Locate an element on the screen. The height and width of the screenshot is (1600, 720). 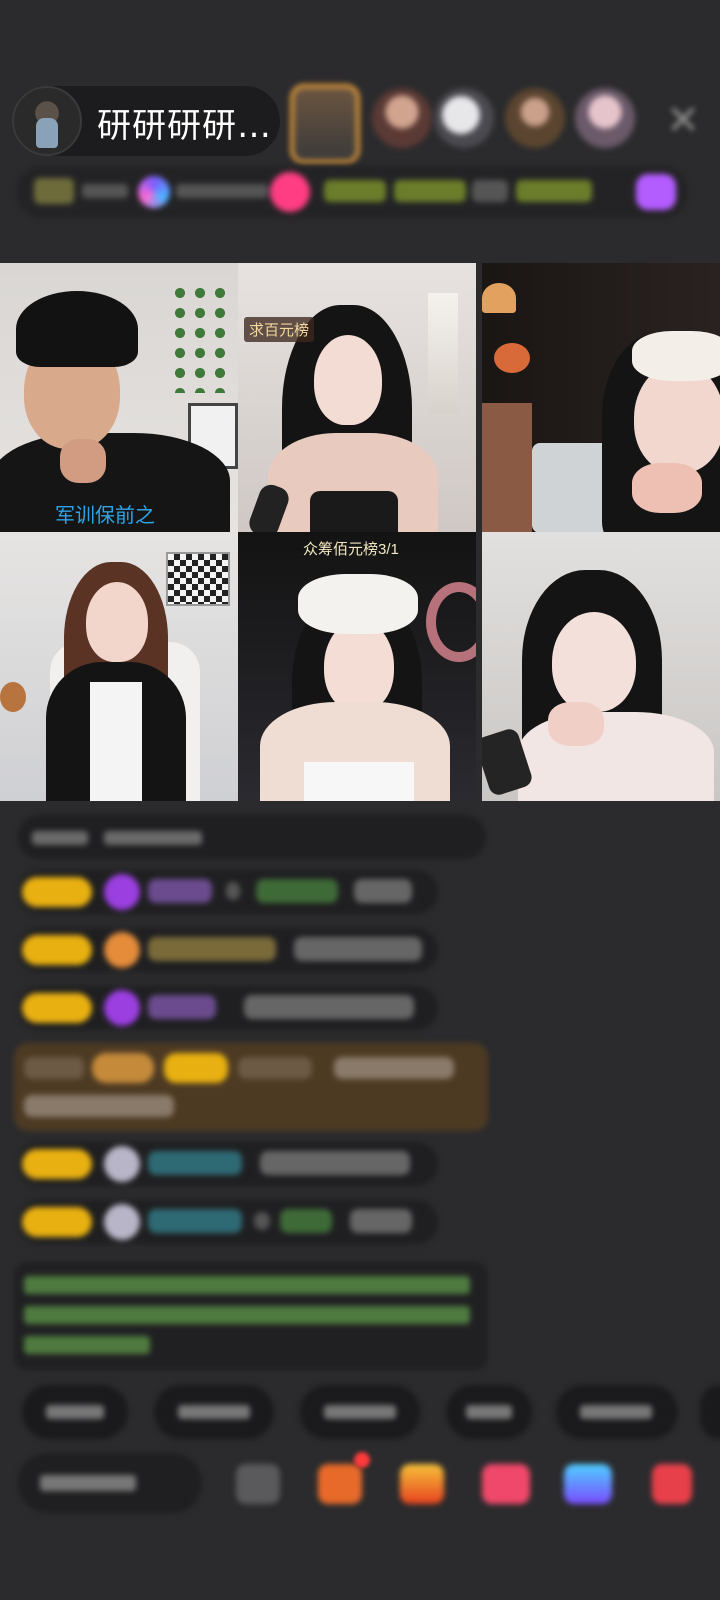
flower-decor is located at coordinates (512, 358).